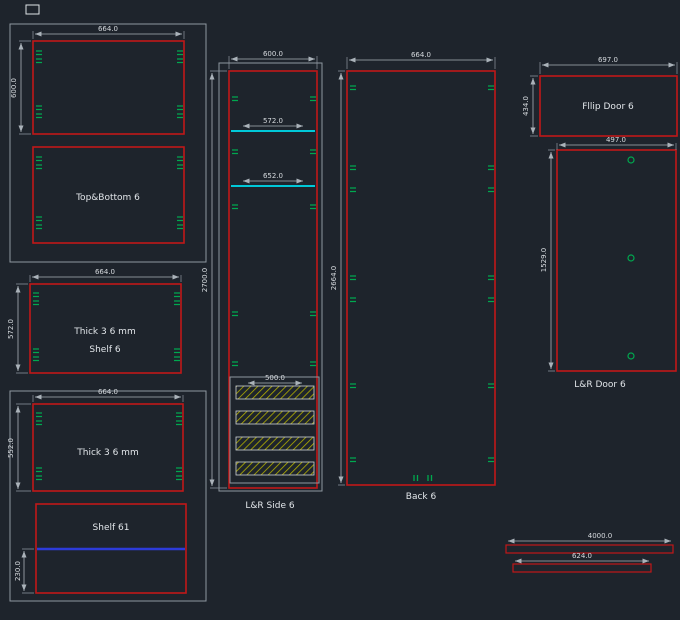 The height and width of the screenshot is (620, 680). What do you see at coordinates (273, 54) in the screenshot?
I see `dim-label-width: 600.0` at bounding box center [273, 54].